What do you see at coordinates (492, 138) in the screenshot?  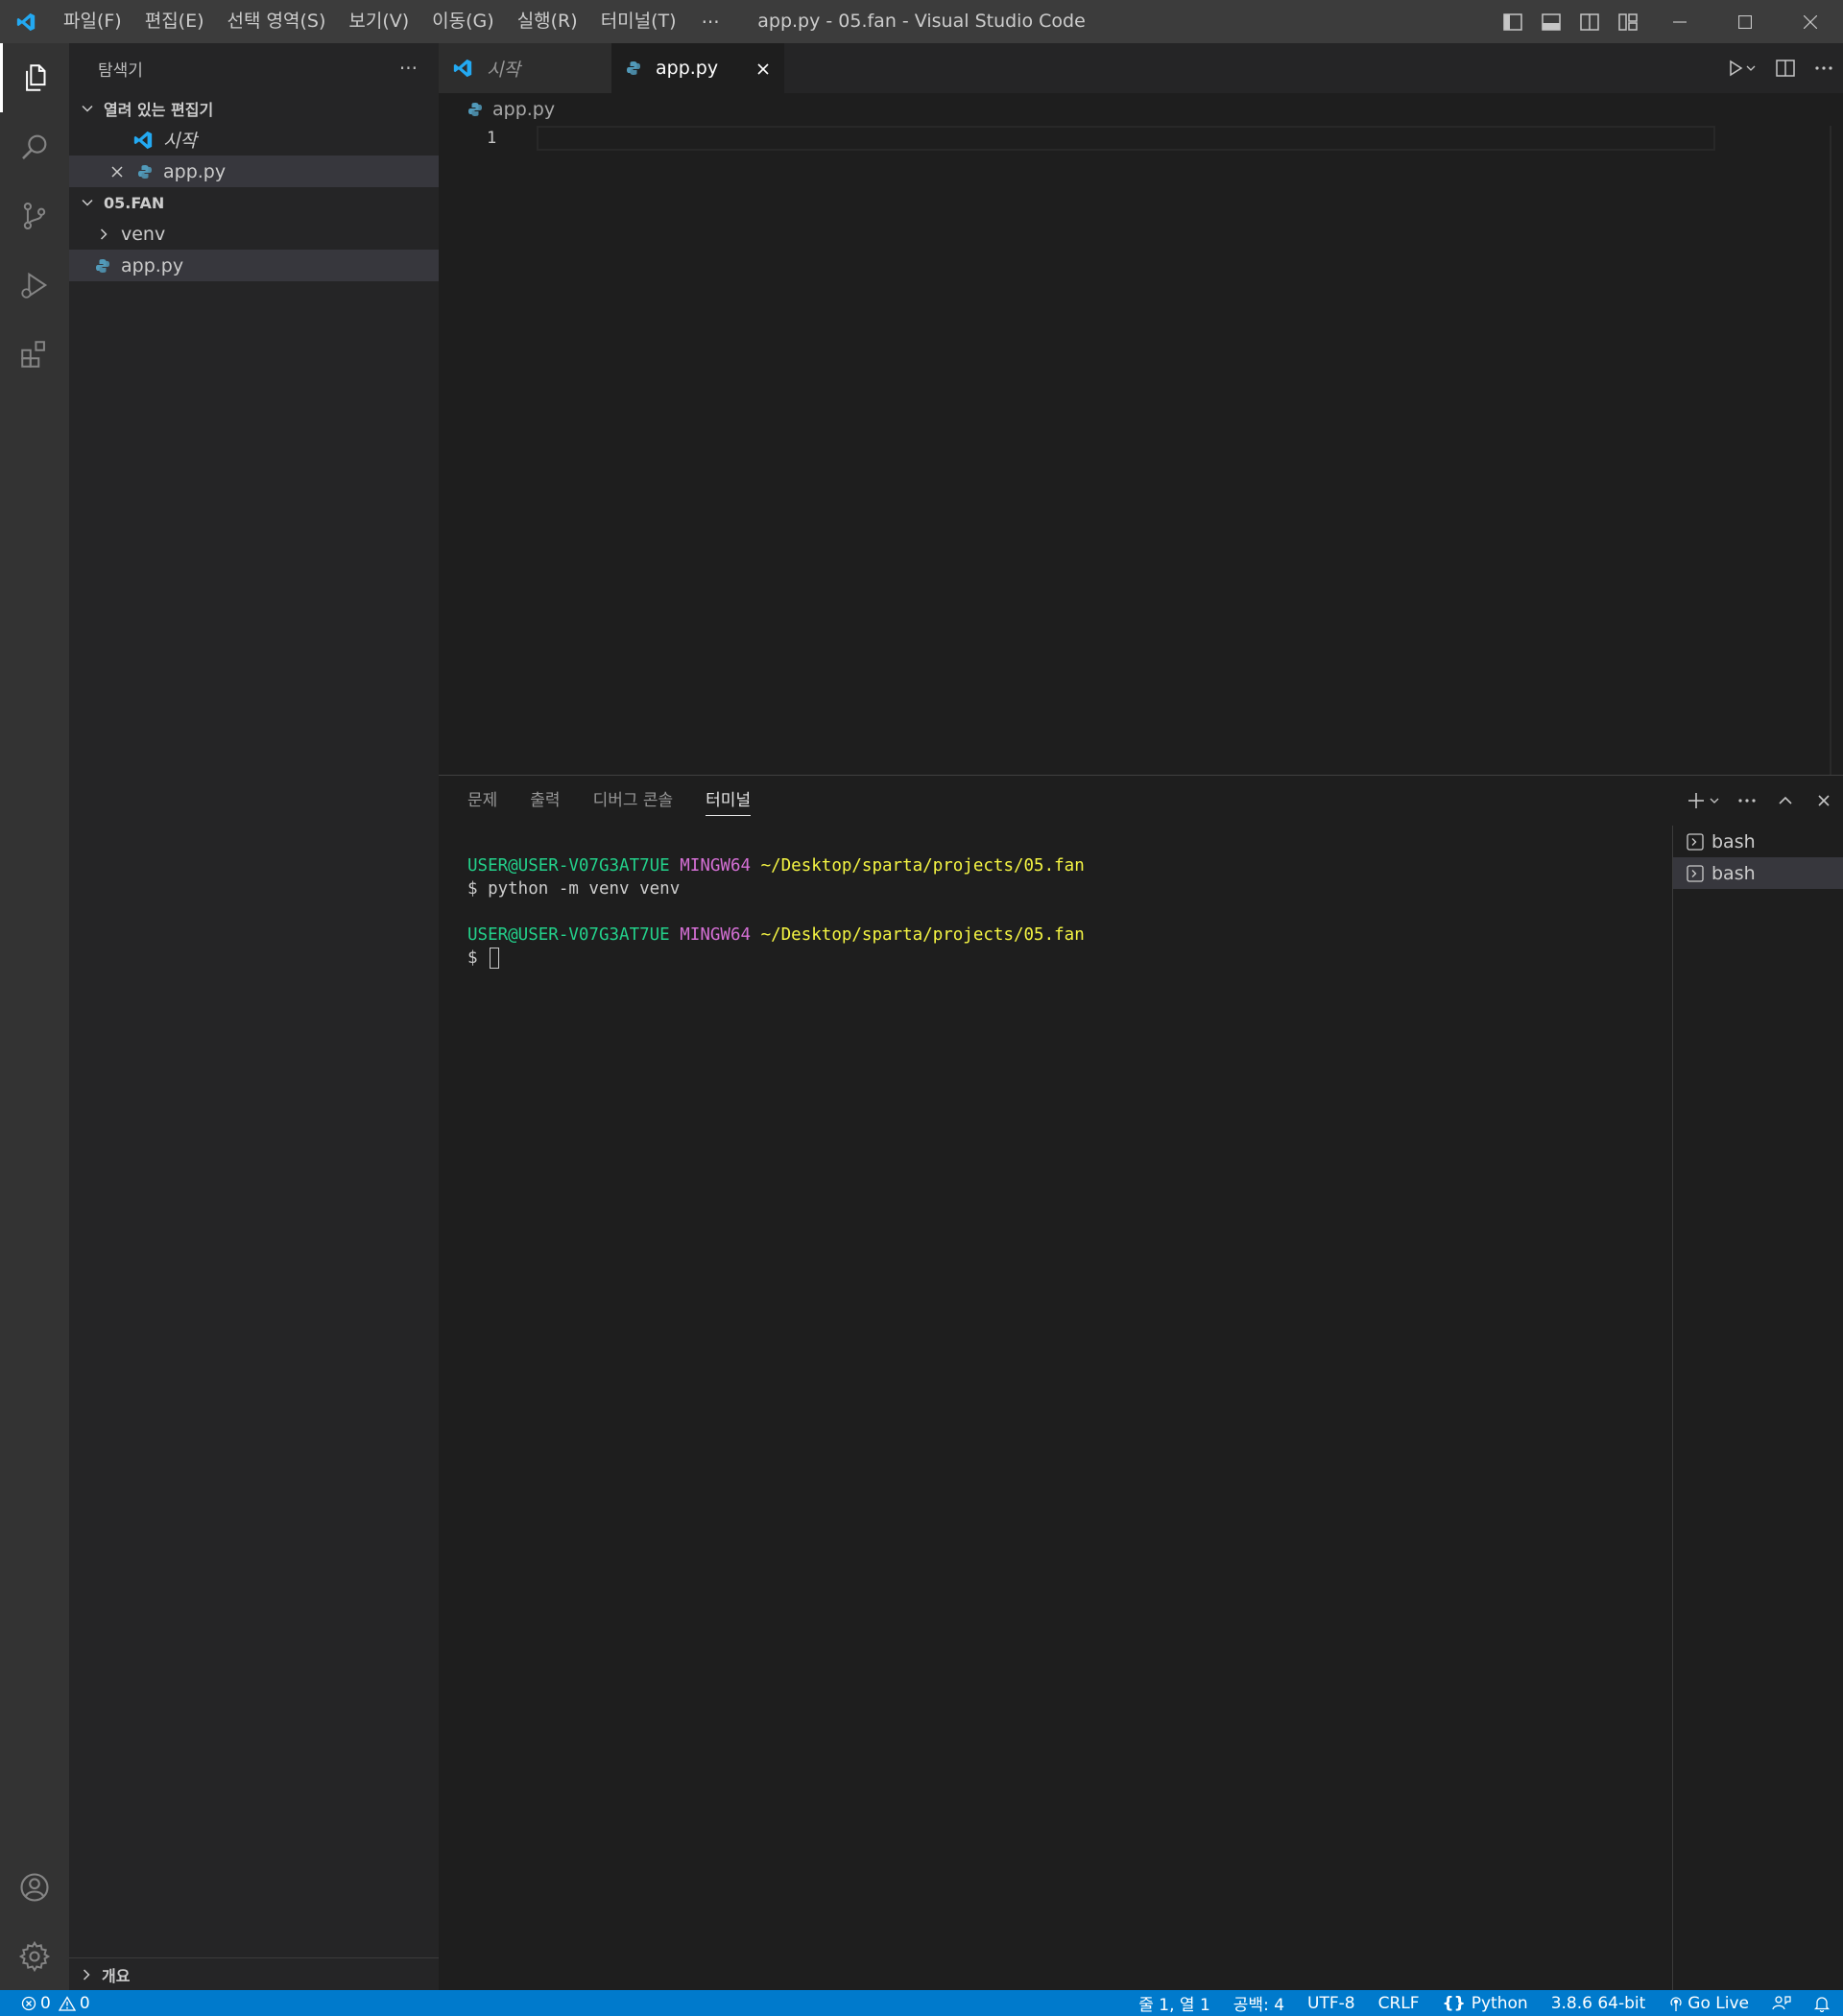 I see `line-number: 1` at bounding box center [492, 138].